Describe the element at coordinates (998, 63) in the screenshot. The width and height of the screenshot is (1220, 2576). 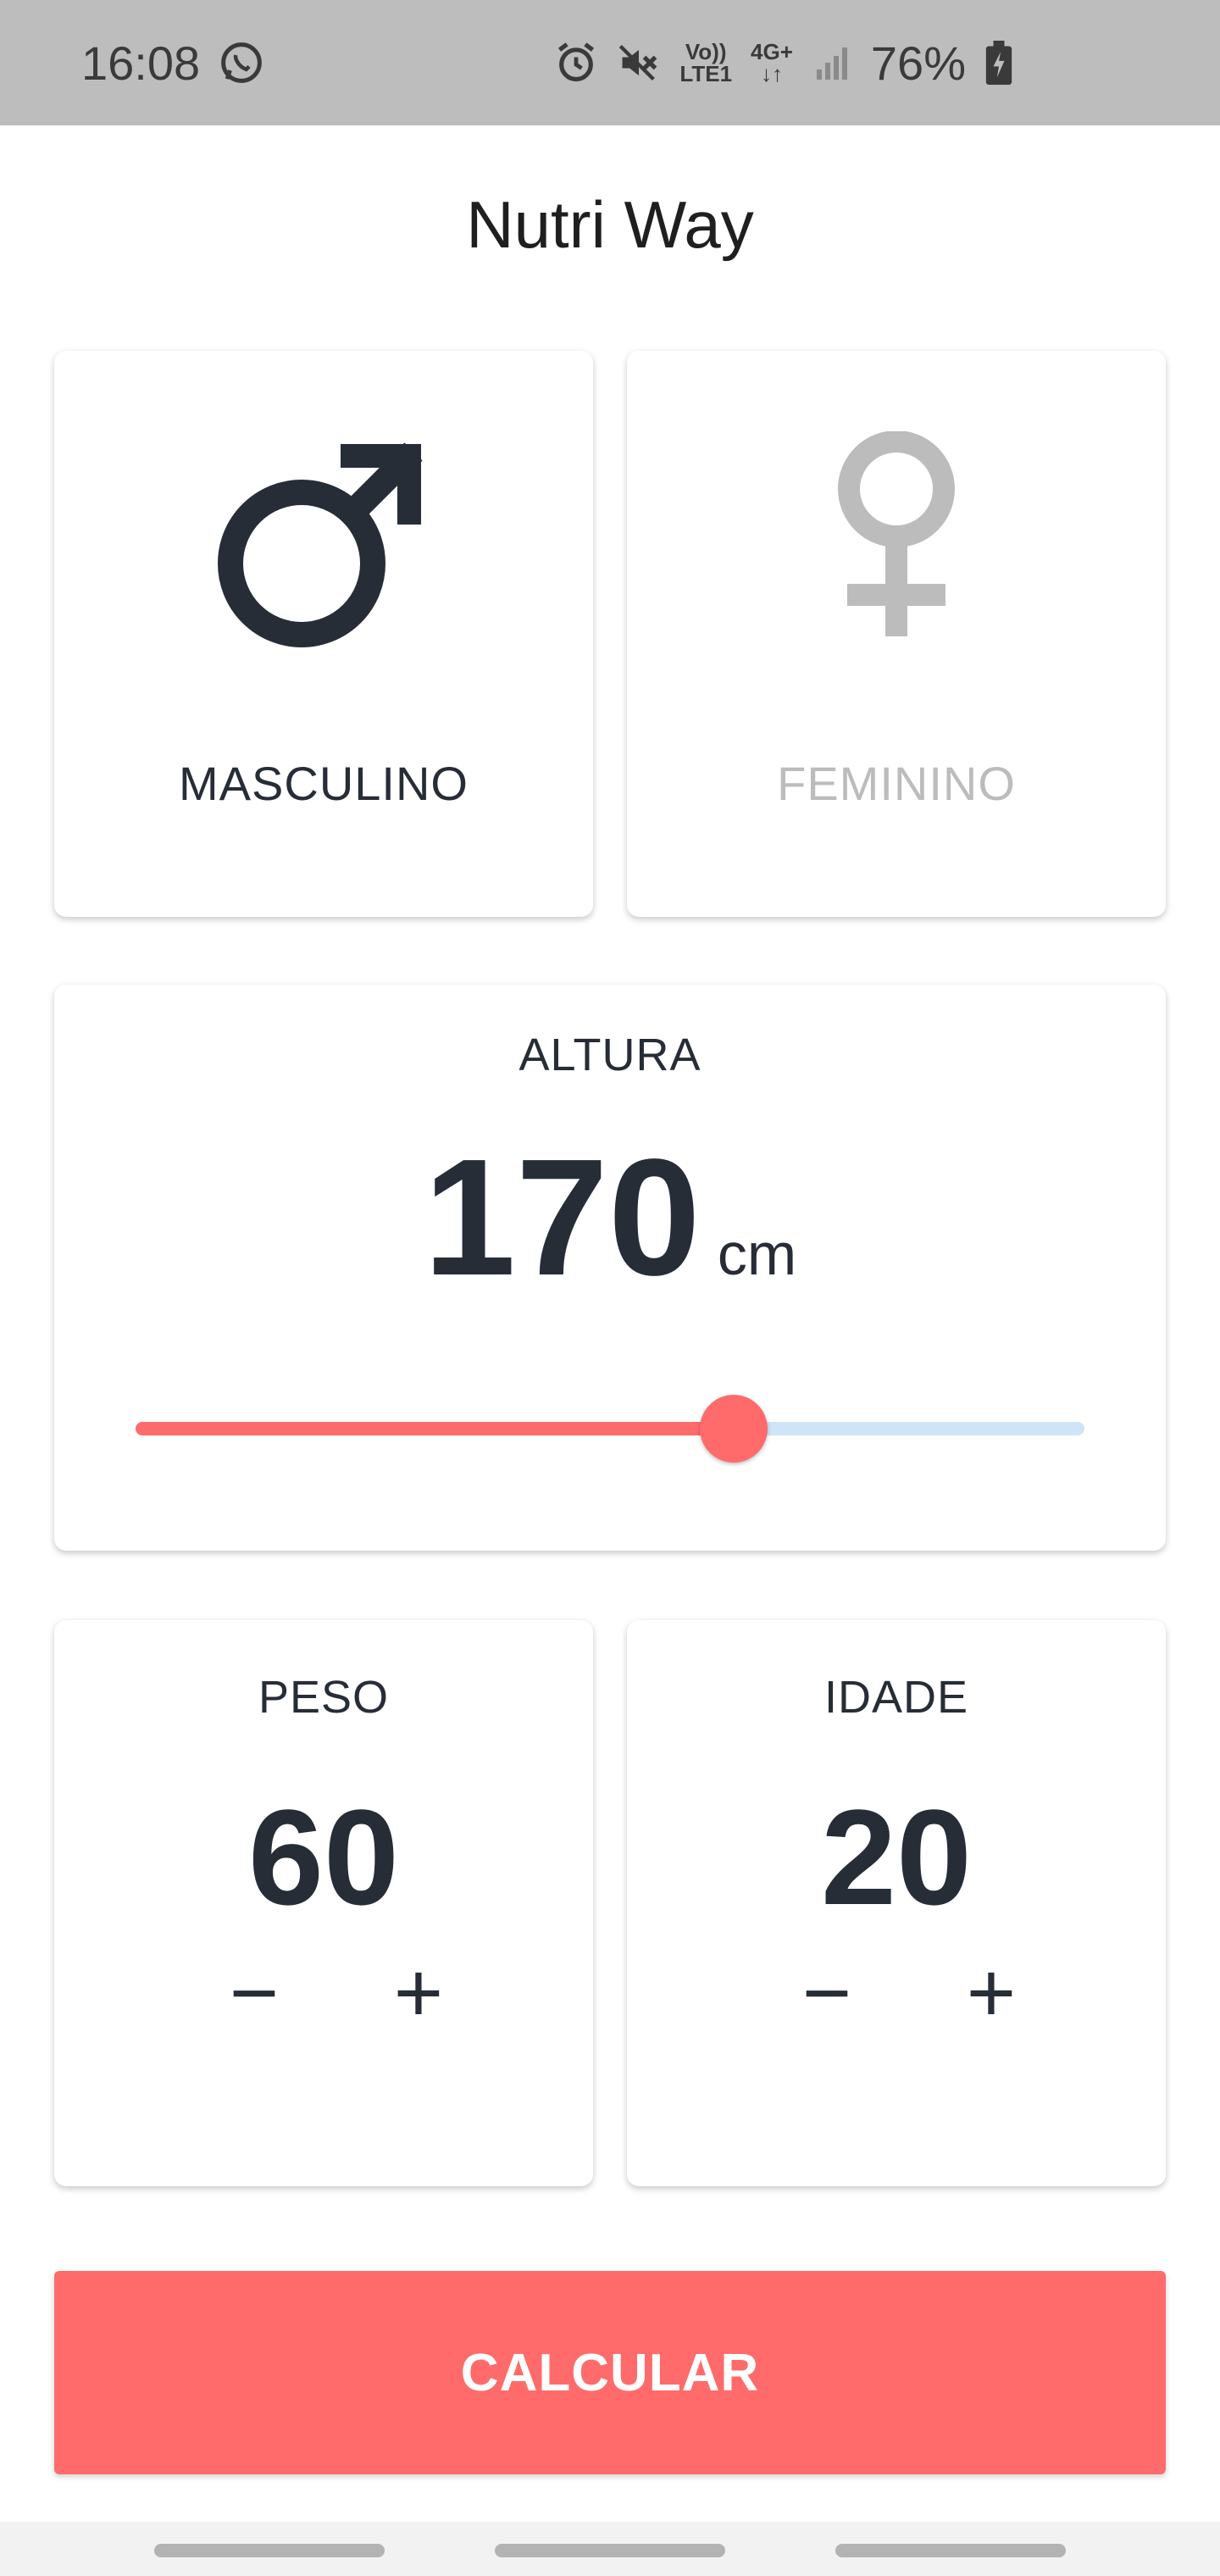
I see `battery-charging-icon` at that location.